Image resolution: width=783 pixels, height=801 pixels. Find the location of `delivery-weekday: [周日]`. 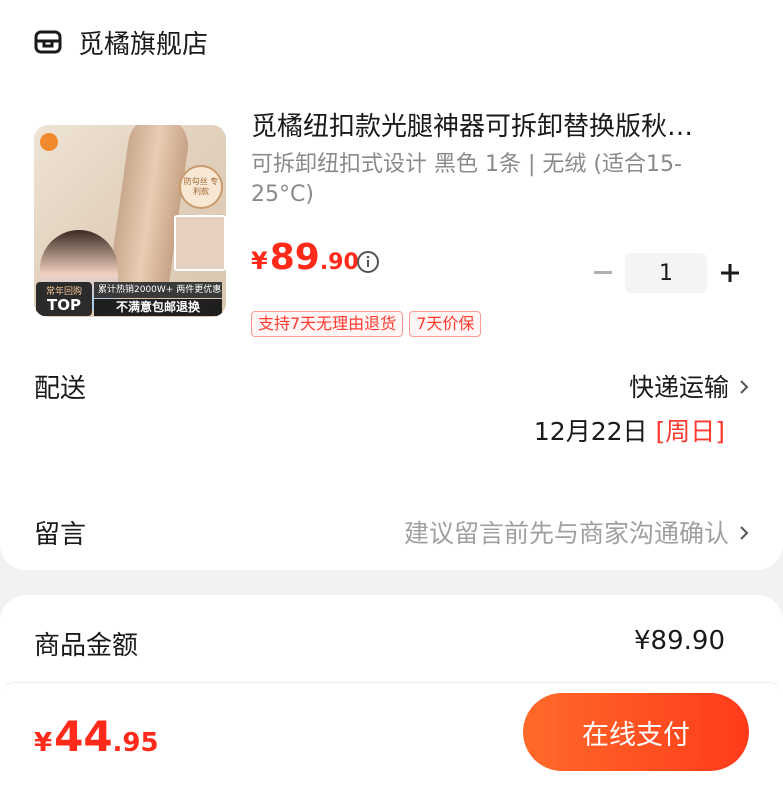

delivery-weekday: [周日] is located at coordinates (690, 431).